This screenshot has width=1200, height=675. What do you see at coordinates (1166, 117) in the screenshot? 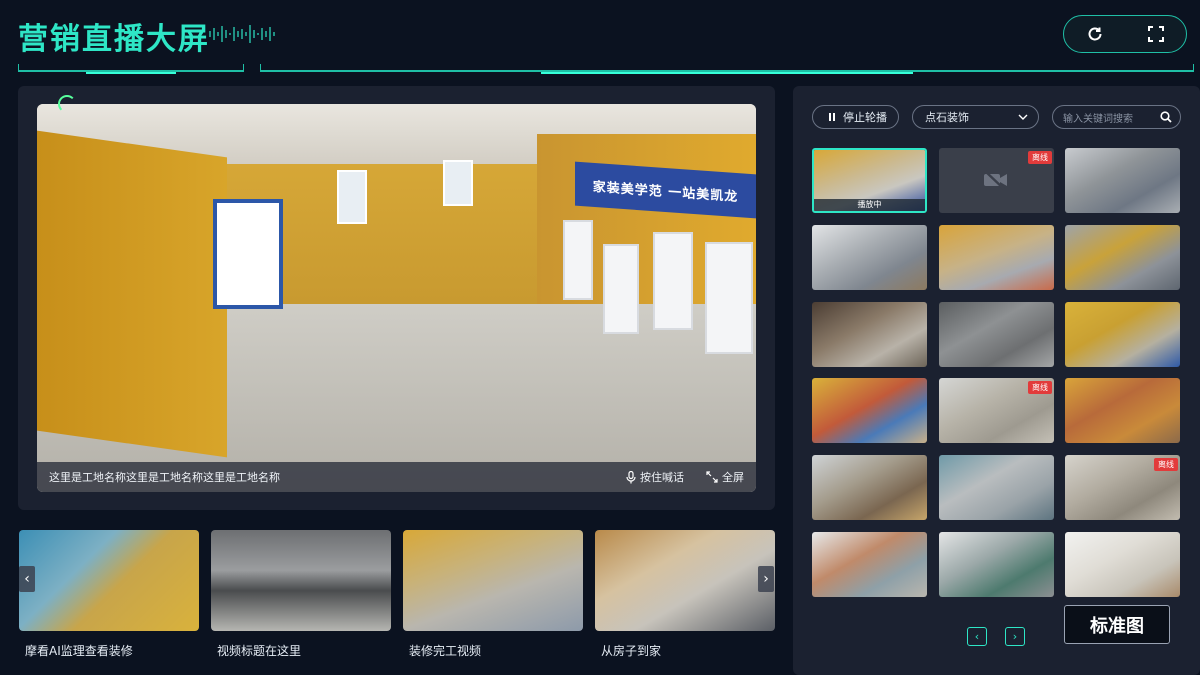
I see `search-icon` at bounding box center [1166, 117].